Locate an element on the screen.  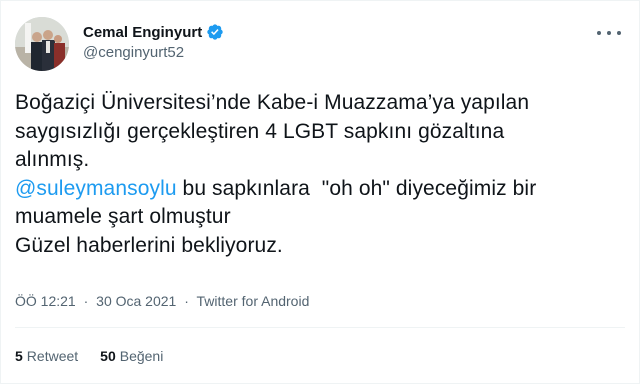
tweet-stats: 5 Retweet 50 Beğeni is located at coordinates (100, 356).